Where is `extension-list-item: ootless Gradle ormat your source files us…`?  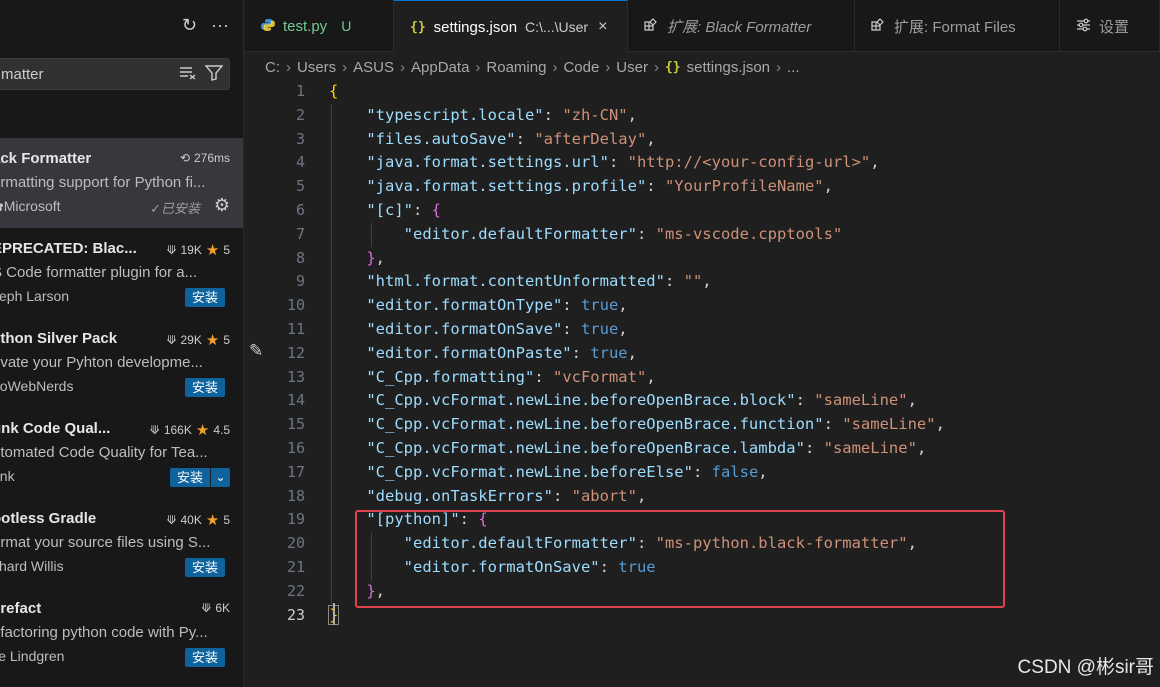 extension-list-item: ootless Gradle ormat your source files us… is located at coordinates (121, 543).